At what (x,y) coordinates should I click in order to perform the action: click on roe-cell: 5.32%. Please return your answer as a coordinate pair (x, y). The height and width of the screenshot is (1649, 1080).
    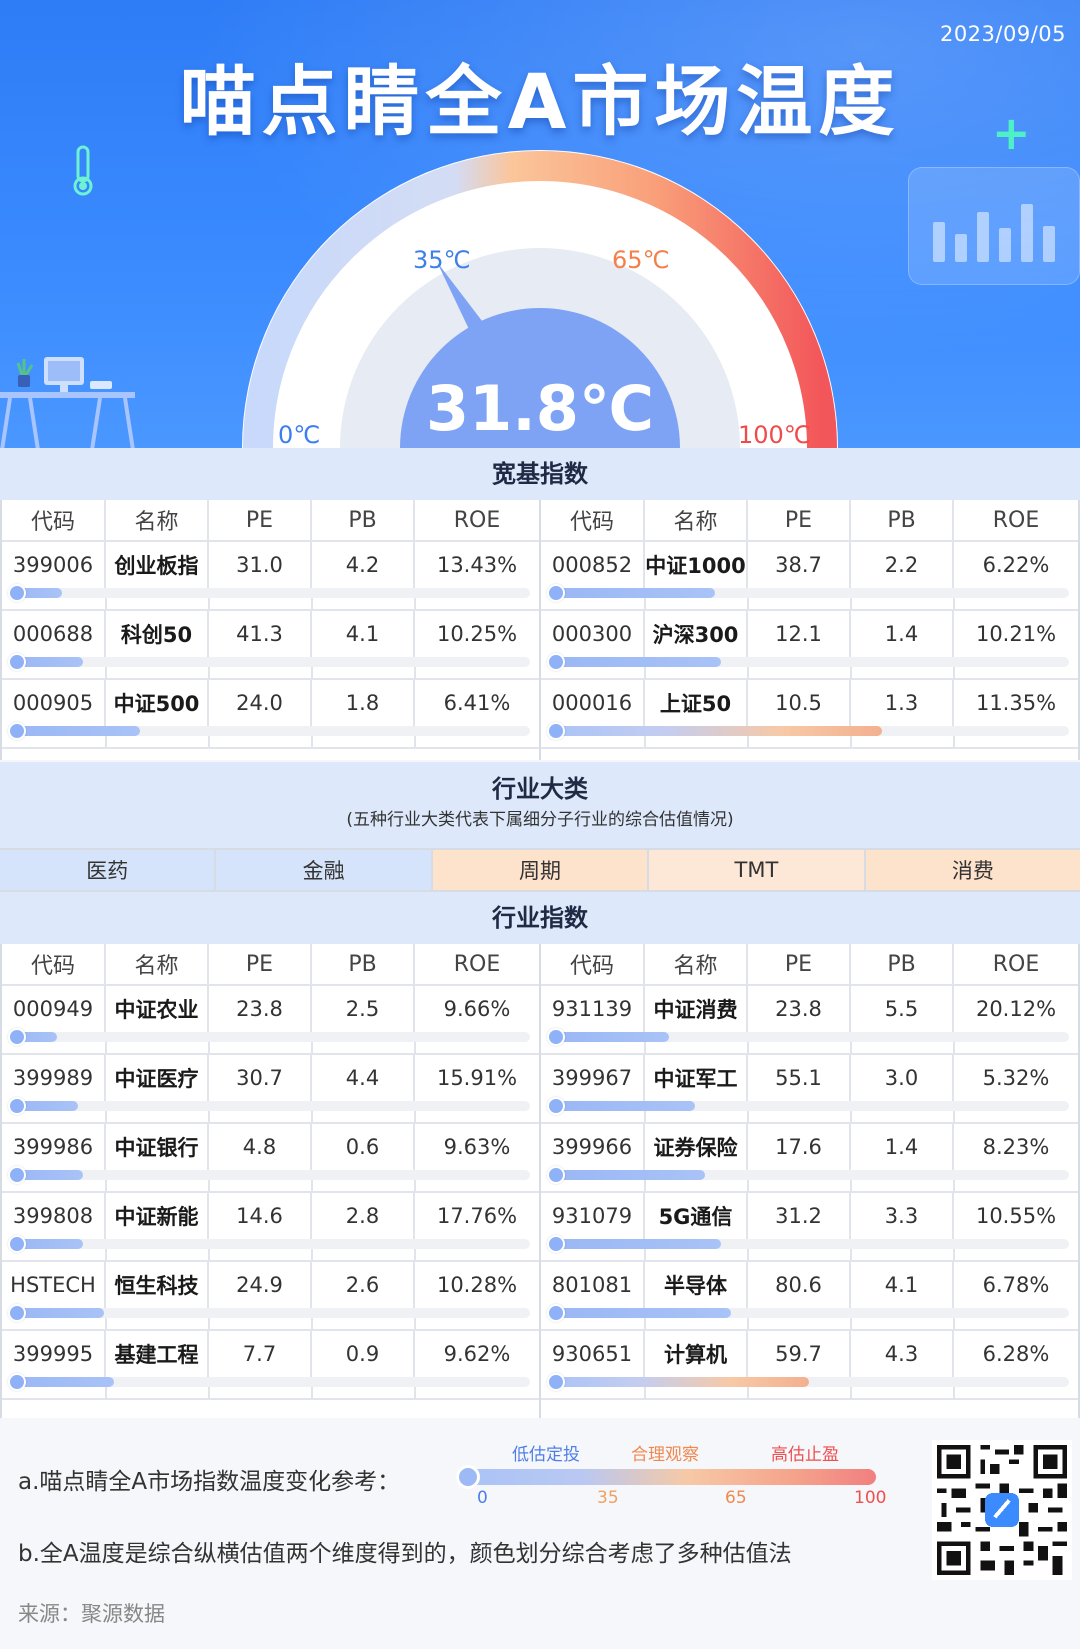
    Looking at the image, I should click on (1016, 1078).